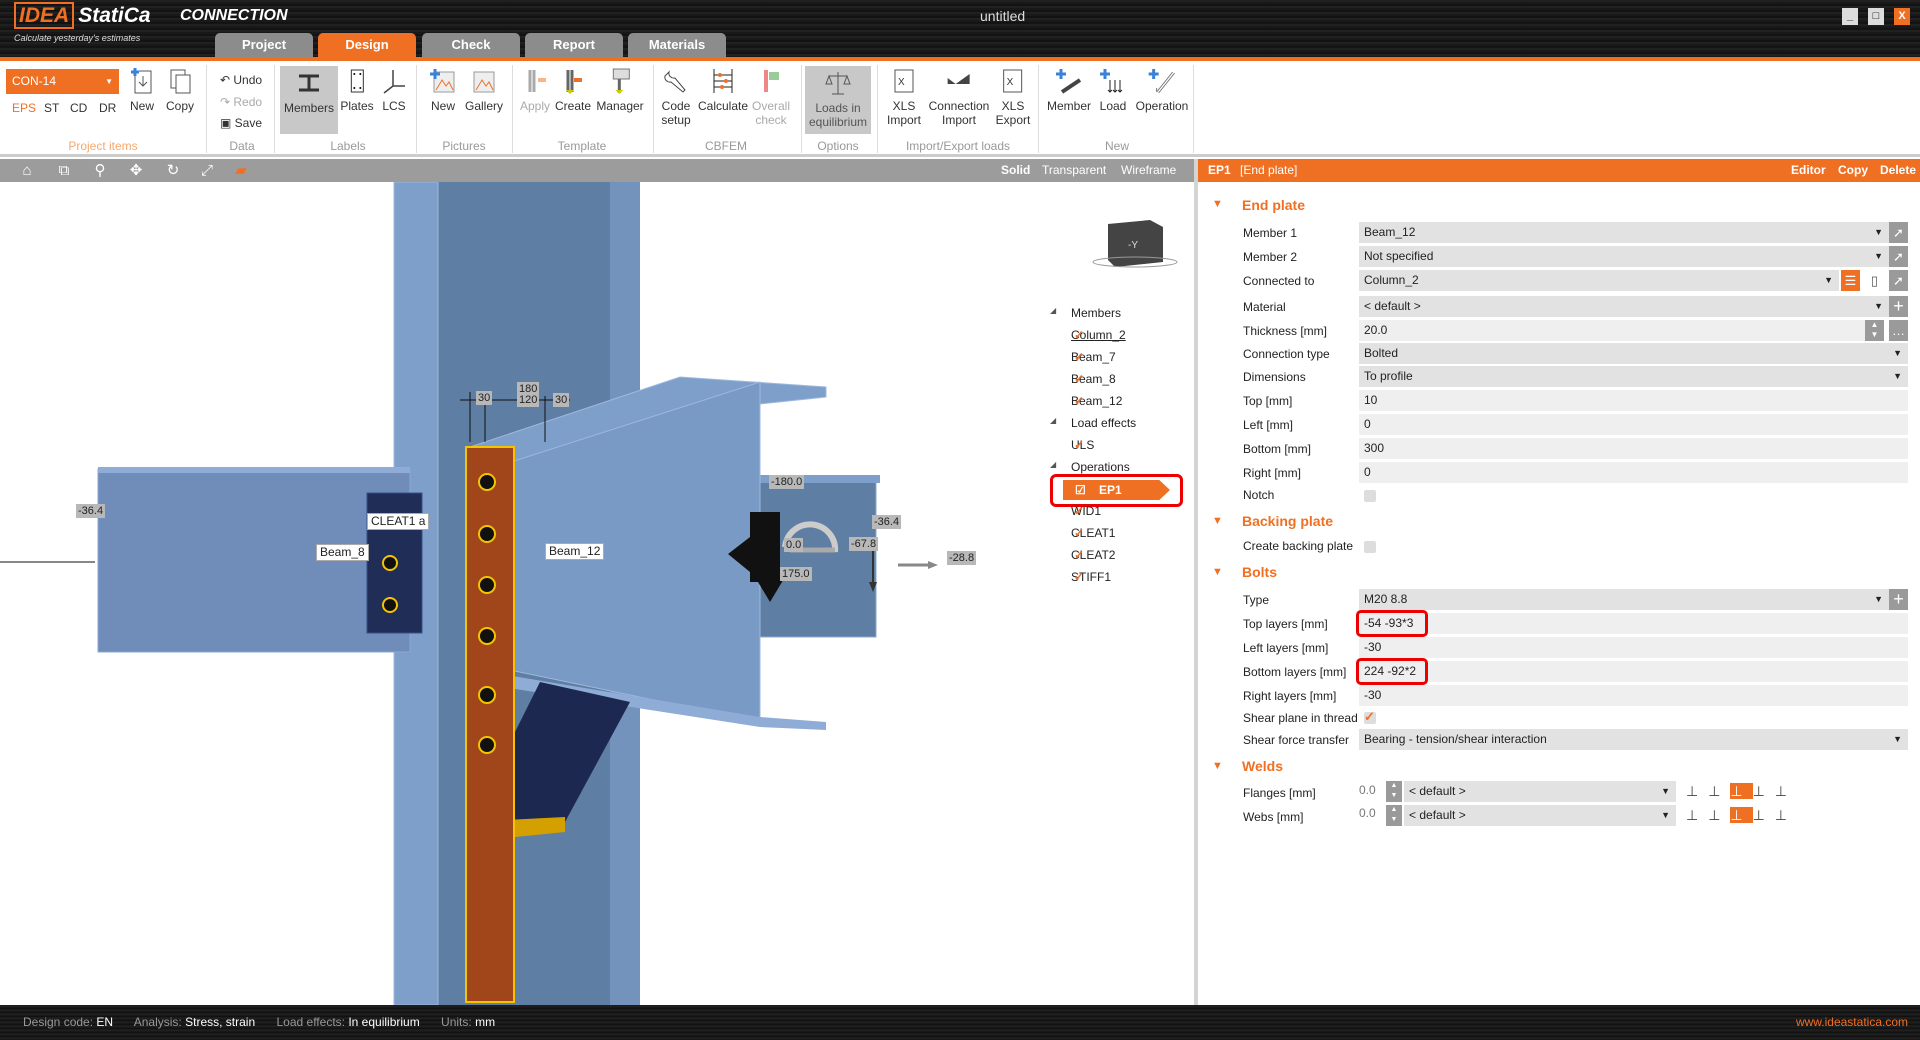 Image resolution: width=1920 pixels, height=1040 pixels. Describe the element at coordinates (1898, 170) in the screenshot. I see `delete-operation-button: Delete` at that location.